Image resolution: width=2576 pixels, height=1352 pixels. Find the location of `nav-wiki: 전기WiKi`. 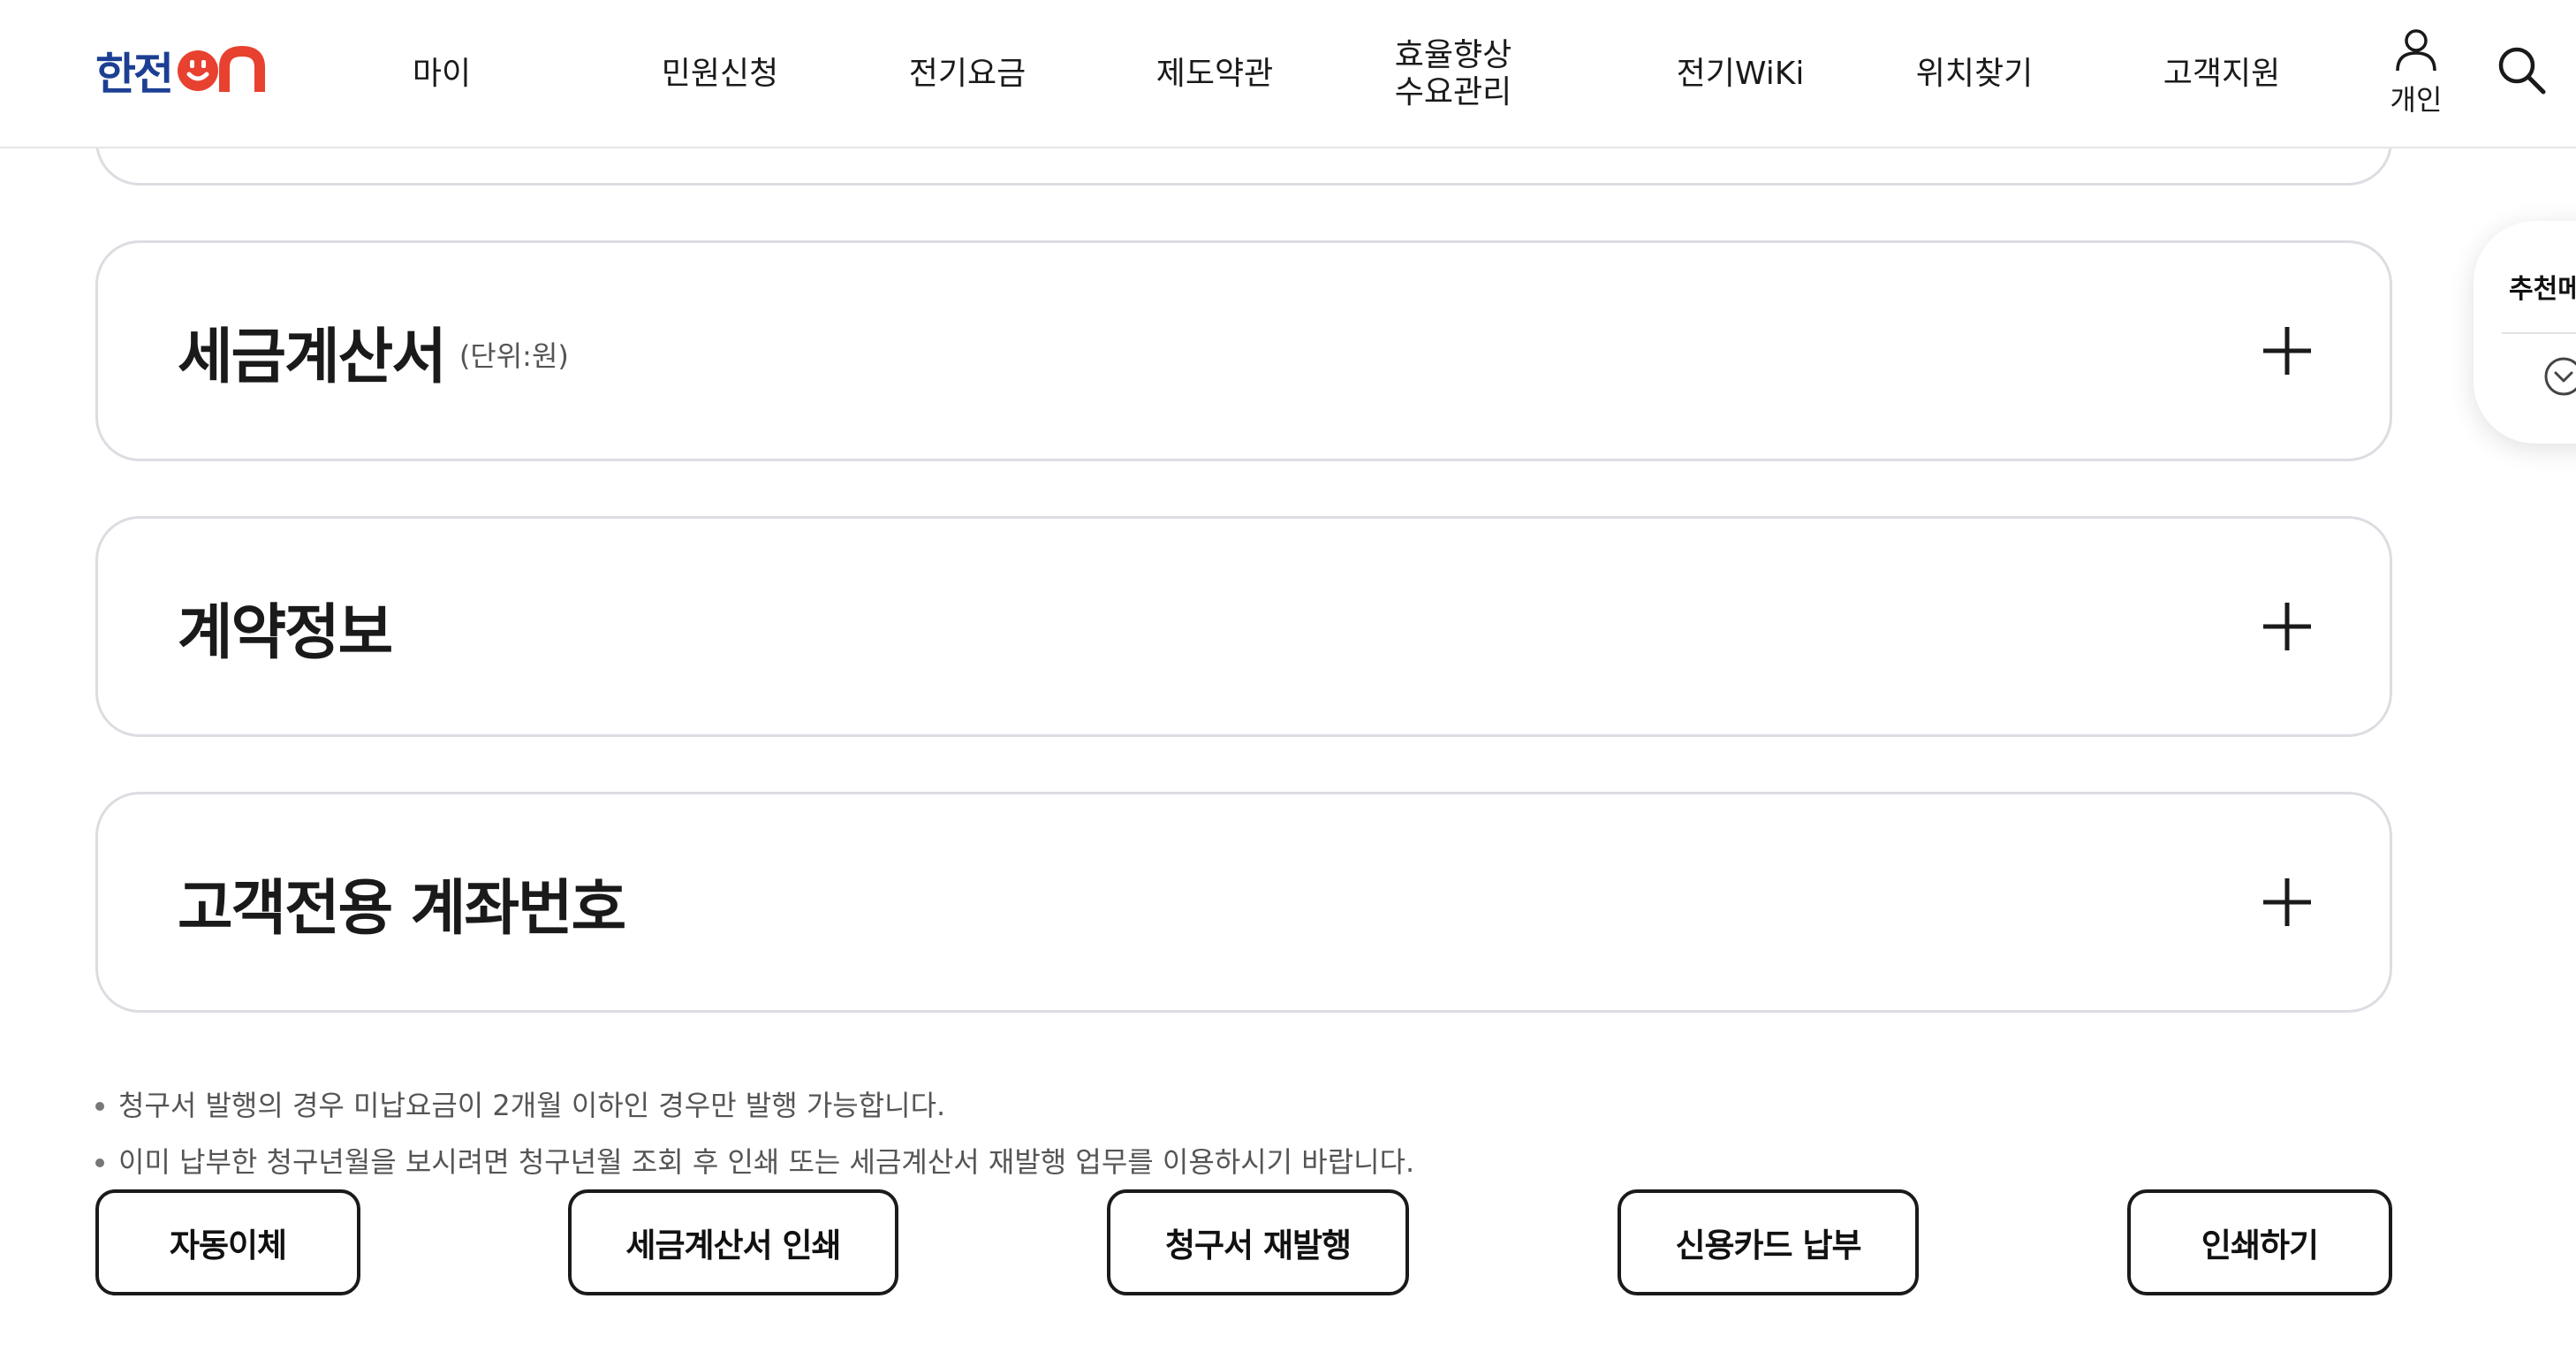

nav-wiki: 전기WiKi is located at coordinates (1741, 74).